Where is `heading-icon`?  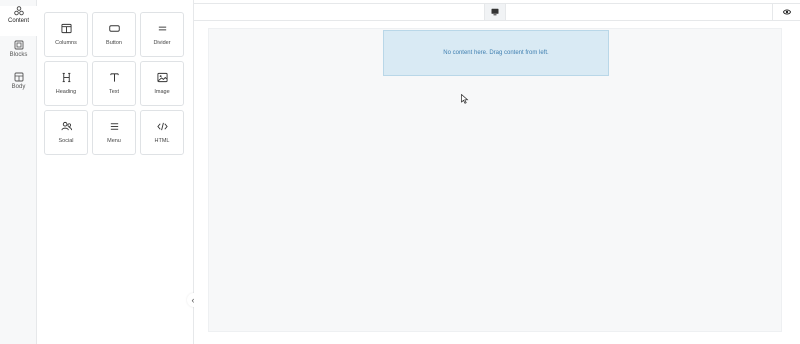 heading-icon is located at coordinates (66, 77).